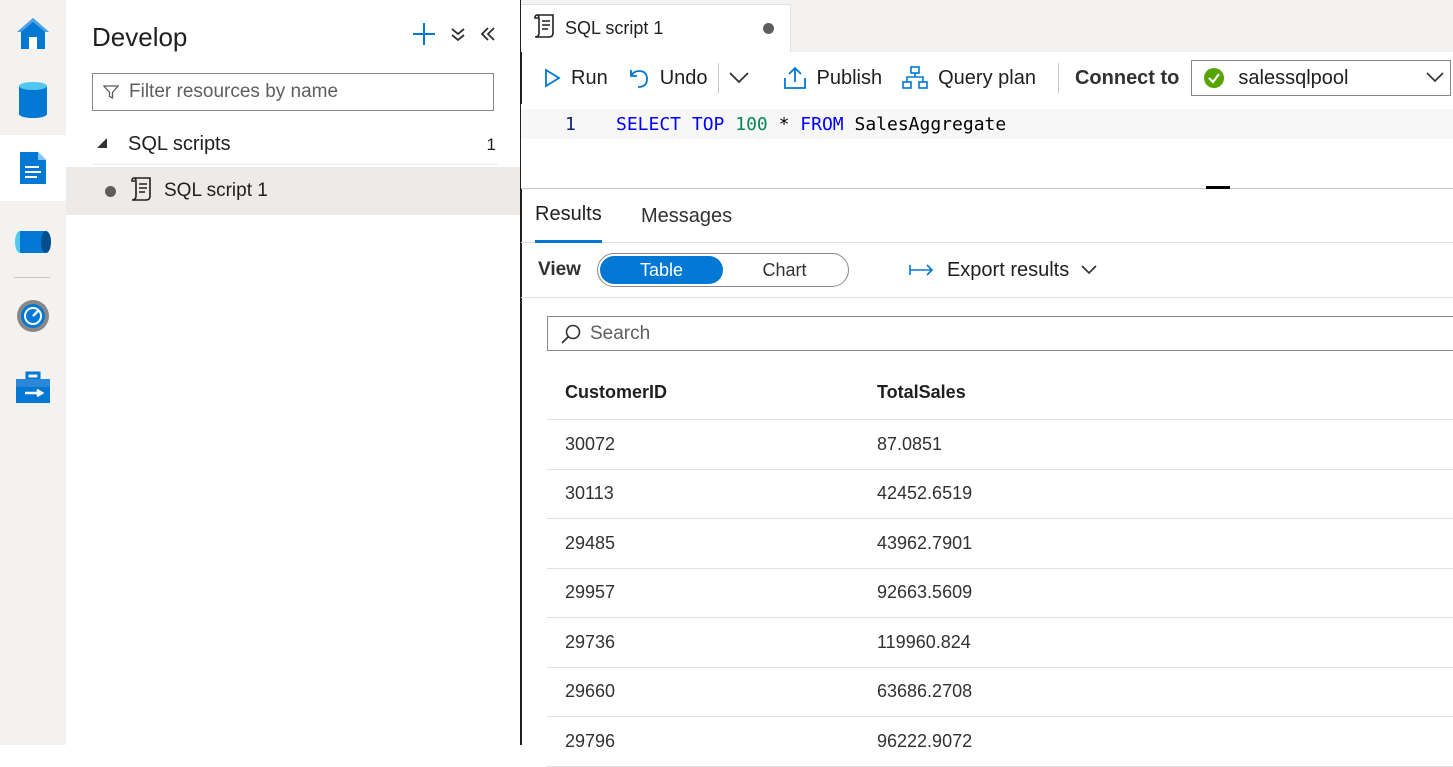  Describe the element at coordinates (1008, 269) in the screenshot. I see `export-results-label: Export results` at that location.